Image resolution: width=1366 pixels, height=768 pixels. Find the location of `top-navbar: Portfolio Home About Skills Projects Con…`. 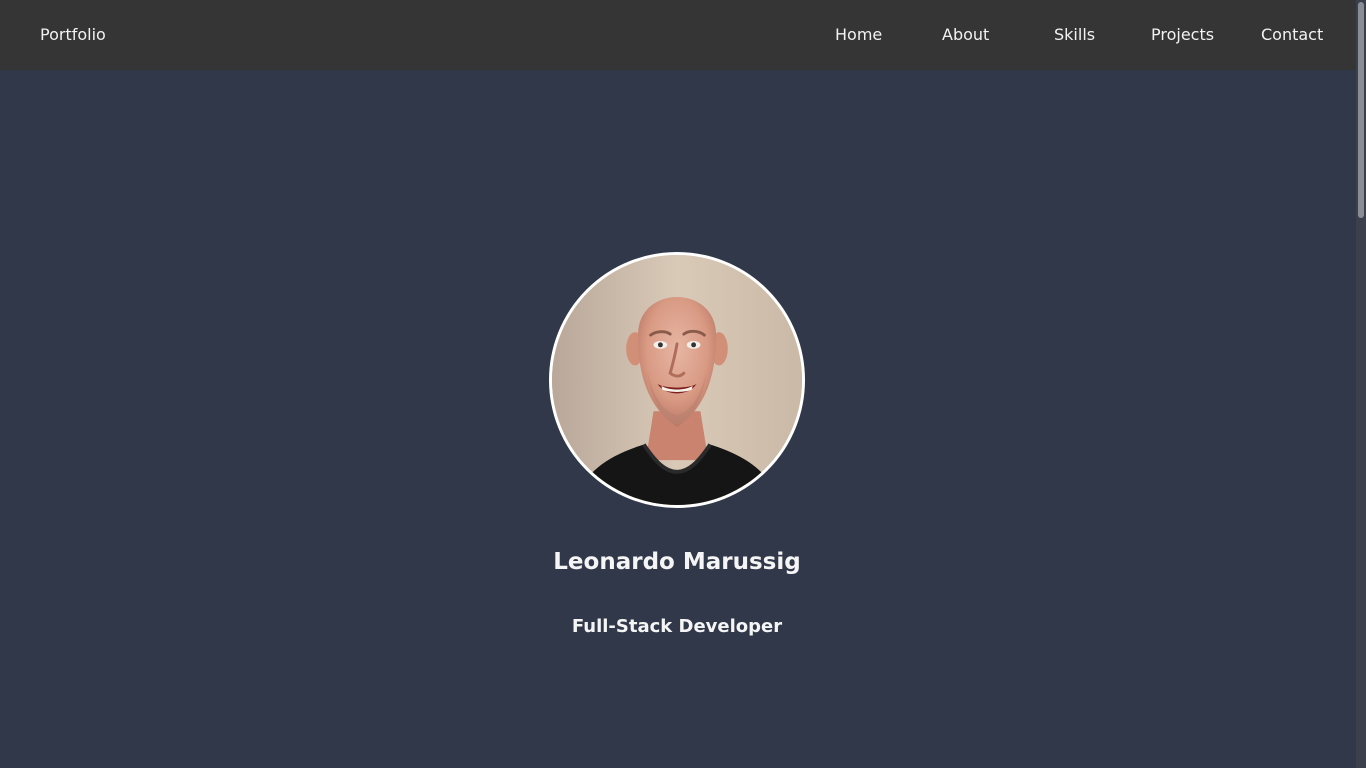

top-navbar: Portfolio Home About Skills Projects Con… is located at coordinates (678, 35).